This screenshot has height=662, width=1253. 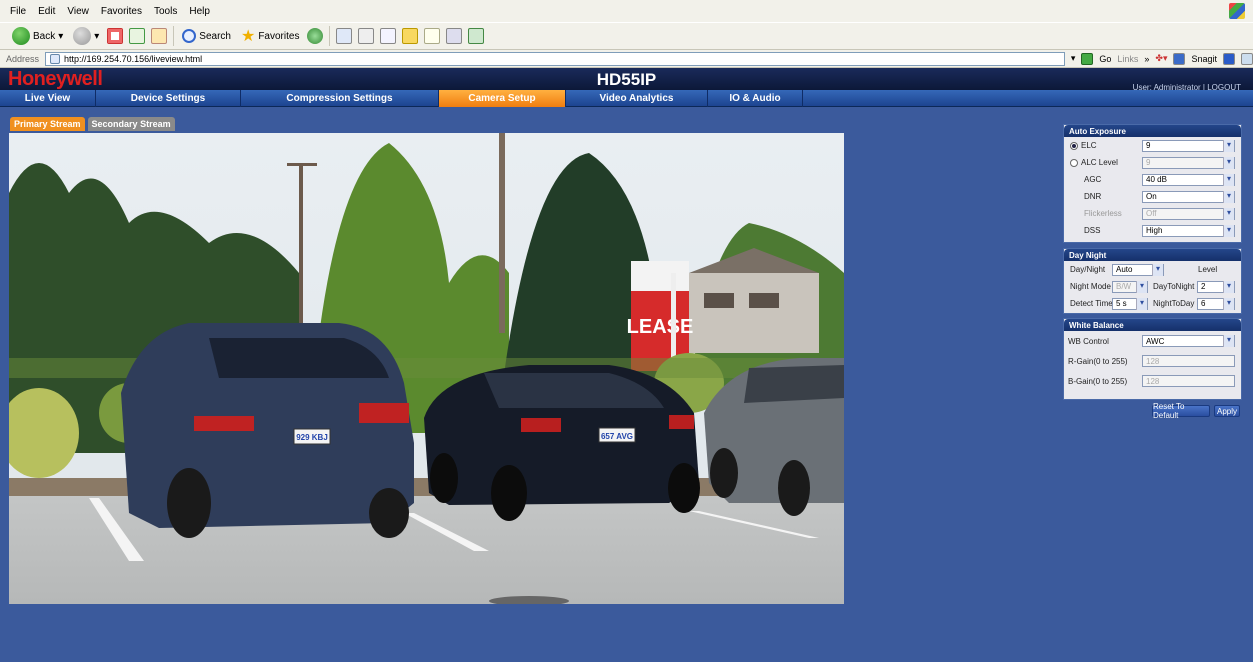 I want to click on go-button: Go, so click(x=1105, y=59).